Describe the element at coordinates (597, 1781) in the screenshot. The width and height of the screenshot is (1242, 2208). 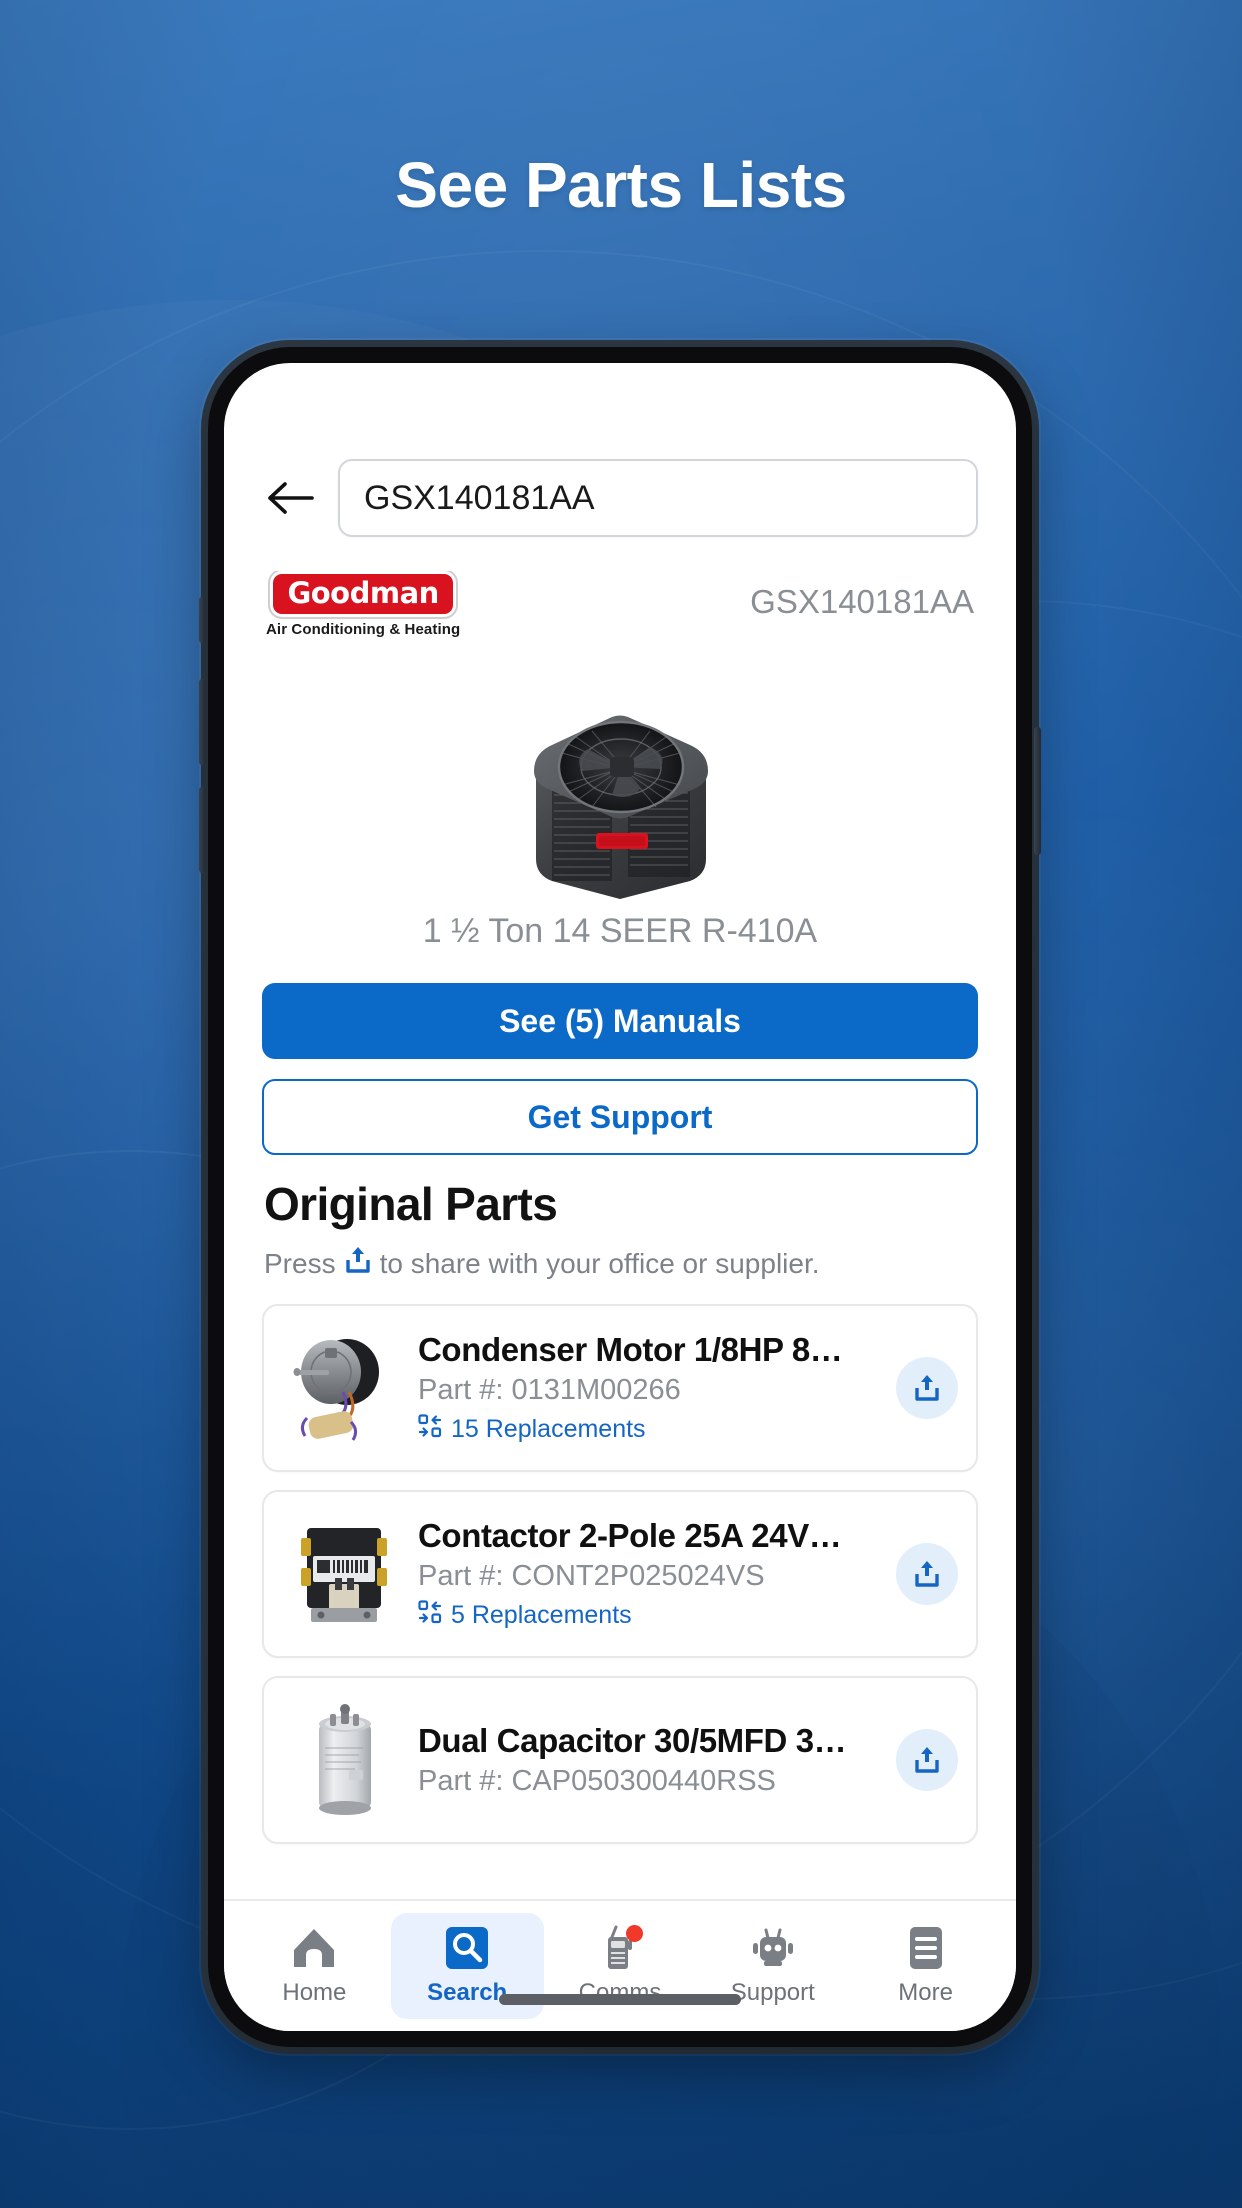
I see `part-number: Part #: CAP050300440RSS` at that location.